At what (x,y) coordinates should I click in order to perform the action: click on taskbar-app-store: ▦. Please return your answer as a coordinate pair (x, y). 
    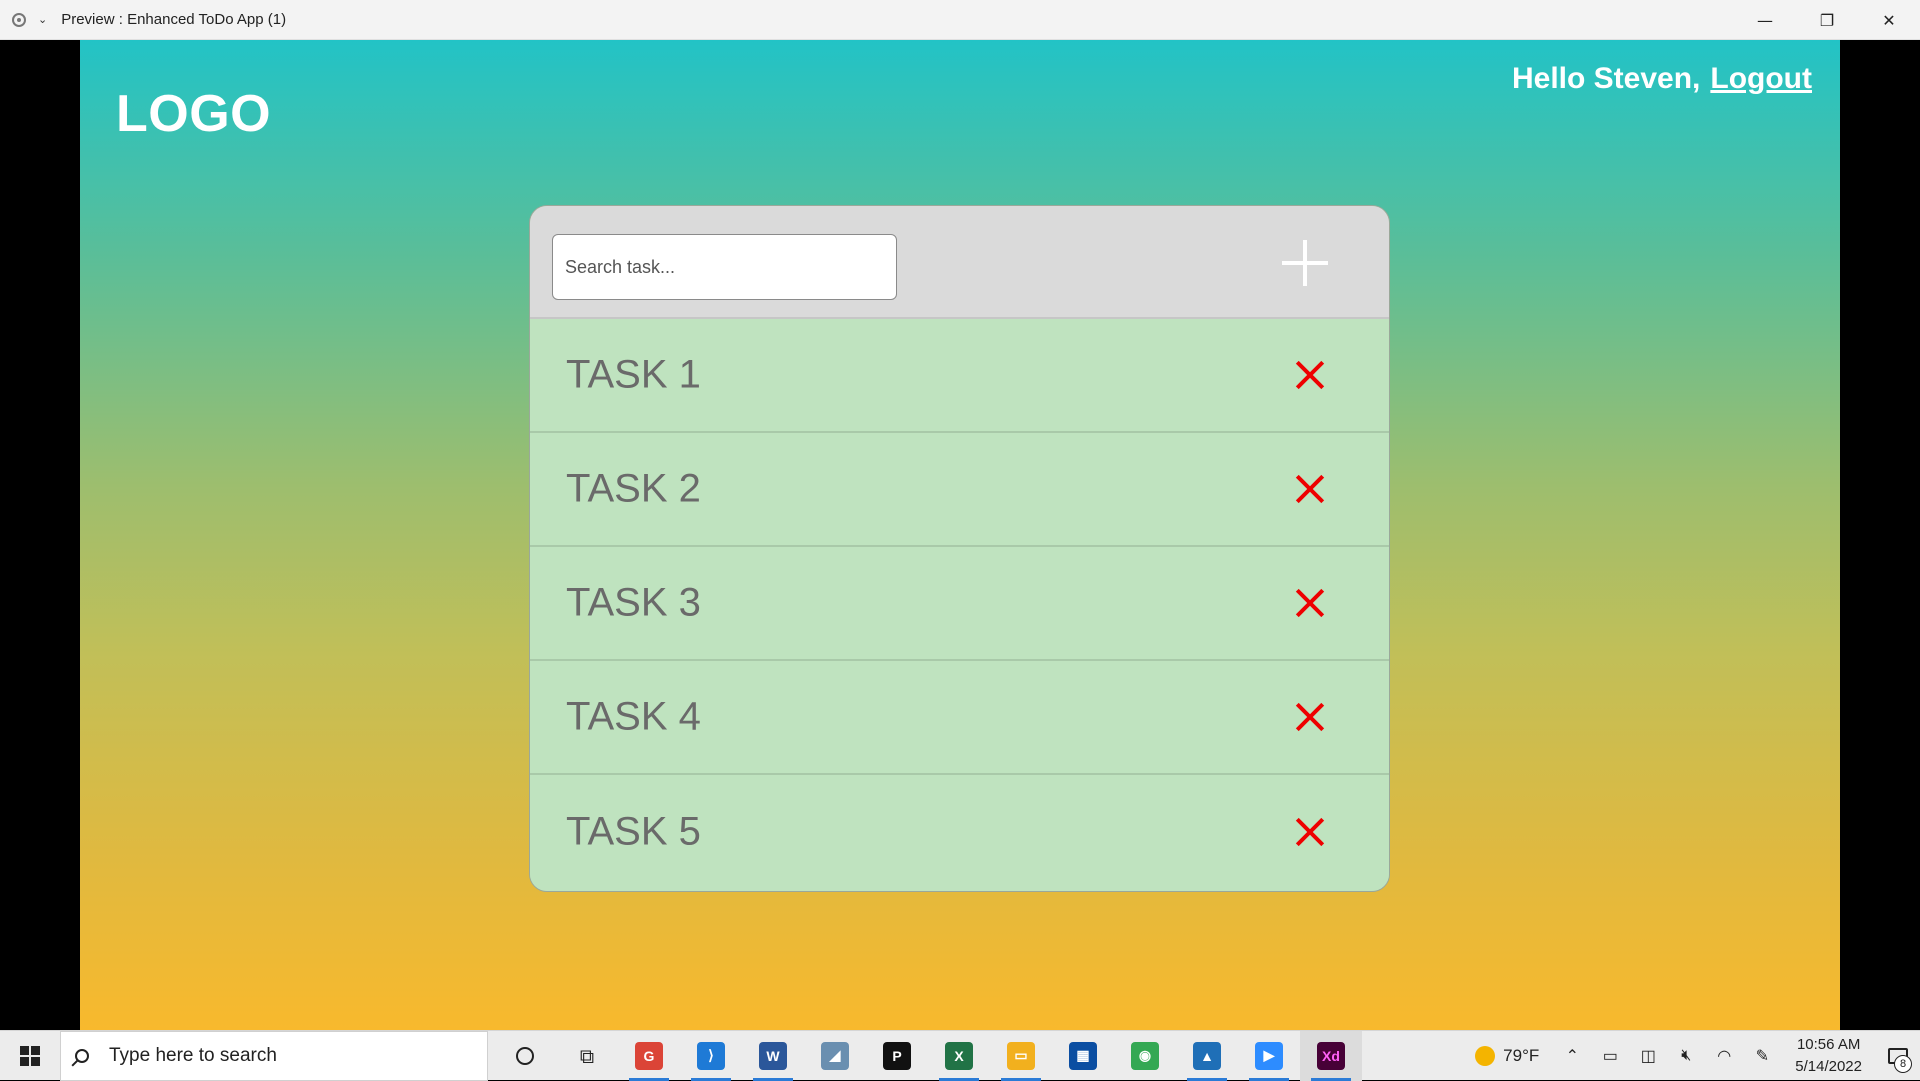
    Looking at the image, I should click on (1083, 1056).